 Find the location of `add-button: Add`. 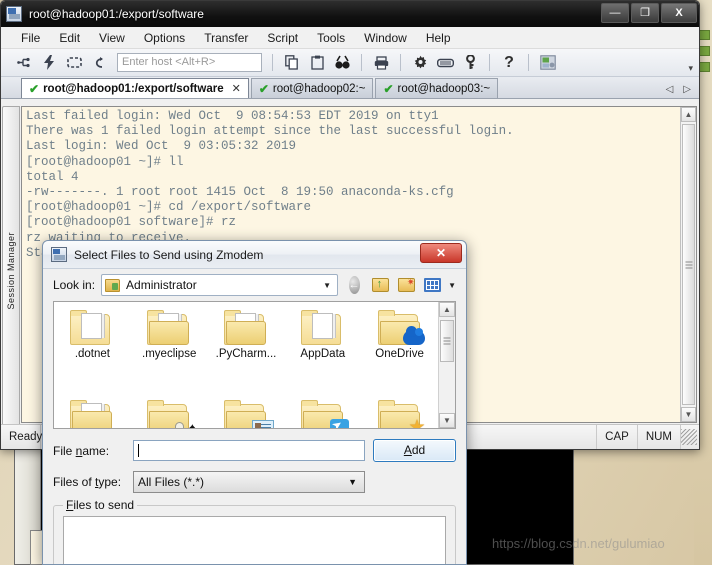

add-button: Add is located at coordinates (414, 450).